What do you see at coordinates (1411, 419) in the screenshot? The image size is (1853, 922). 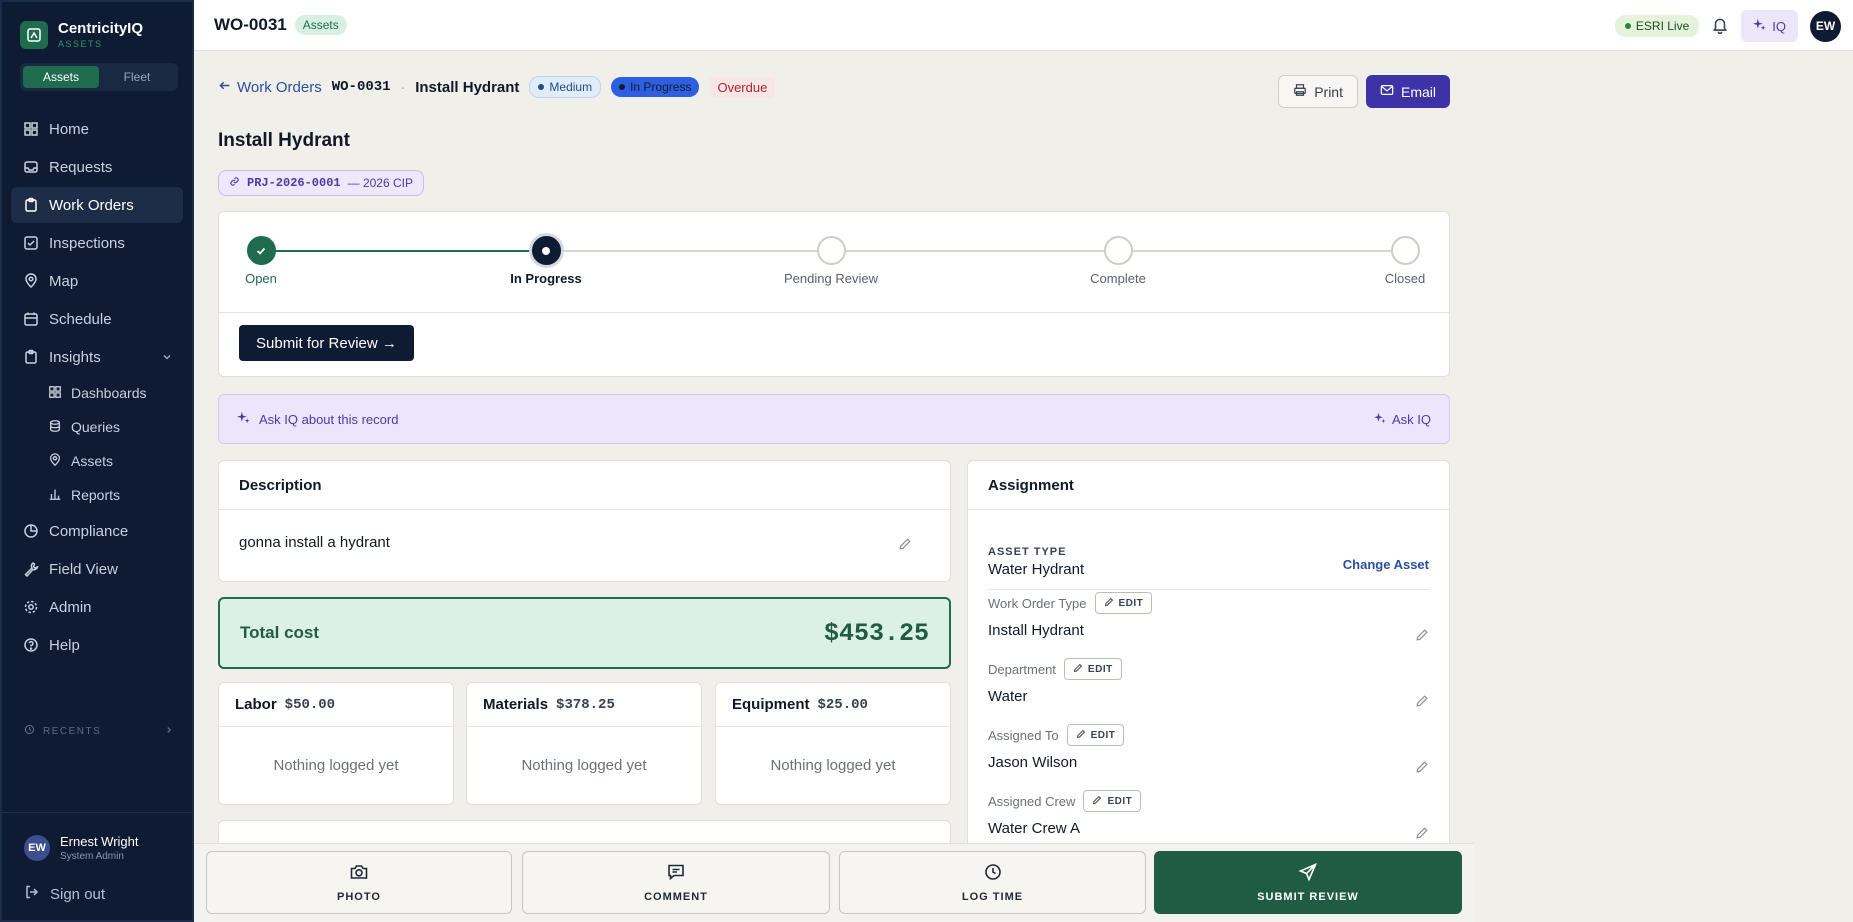 I see `ask-iq-button-label: Ask IQ` at bounding box center [1411, 419].